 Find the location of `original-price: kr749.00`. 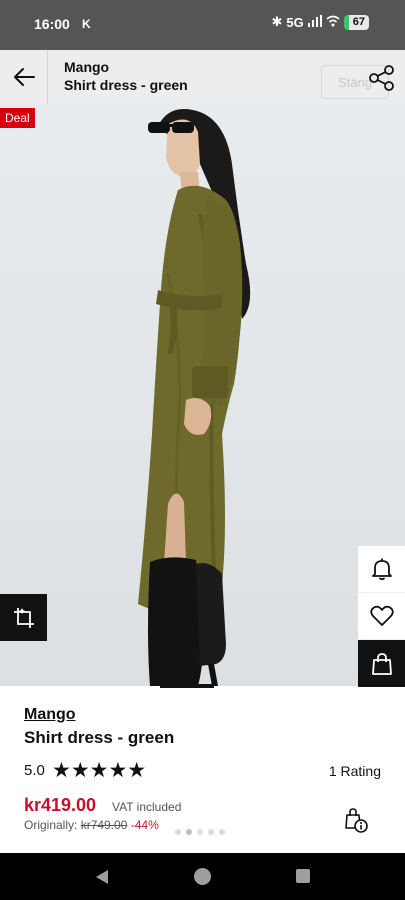

original-price: kr749.00 is located at coordinates (104, 825).